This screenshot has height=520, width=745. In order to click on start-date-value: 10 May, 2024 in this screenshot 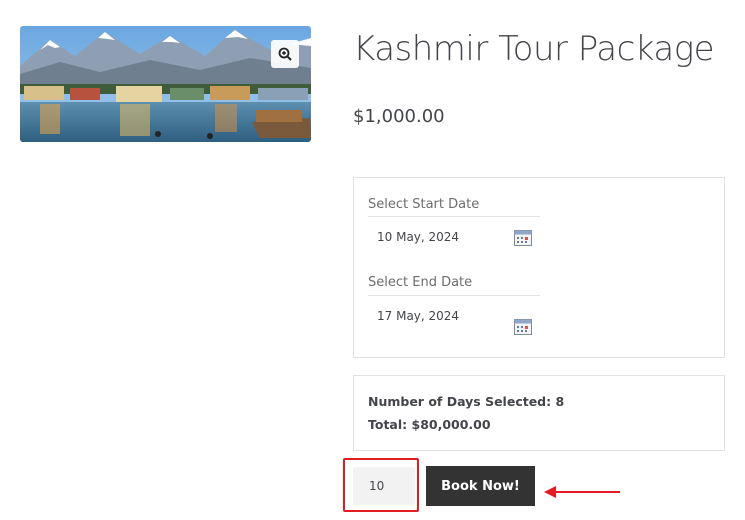, I will do `click(418, 237)`.